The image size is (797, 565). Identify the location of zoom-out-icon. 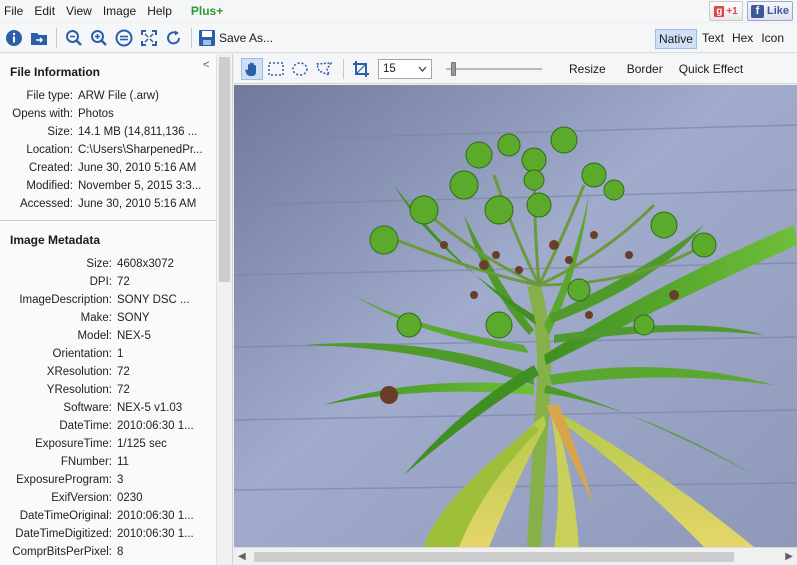
(74, 38).